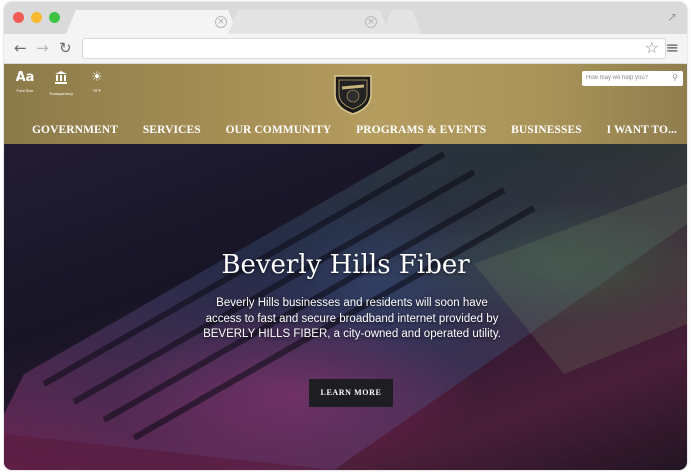  Describe the element at coordinates (652, 47) in the screenshot. I see `bookmark-star-icon: ☆` at that location.